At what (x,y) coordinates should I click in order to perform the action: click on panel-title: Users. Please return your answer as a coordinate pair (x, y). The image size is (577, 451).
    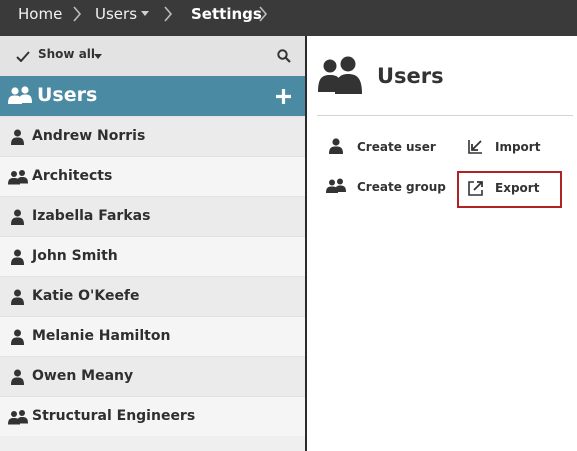
    Looking at the image, I should click on (67, 95).